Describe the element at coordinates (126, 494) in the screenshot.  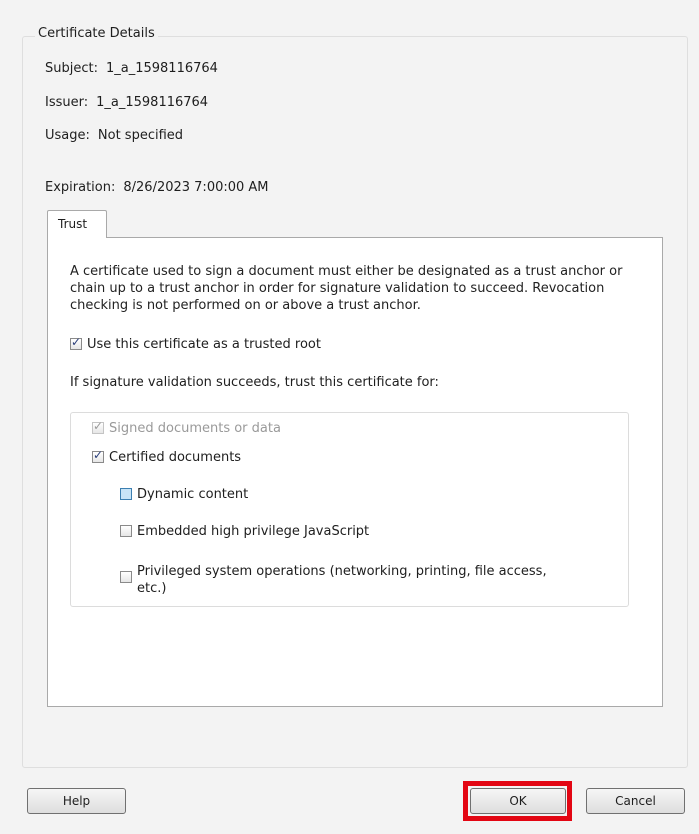
I see `dynamic-content-checkbox` at that location.